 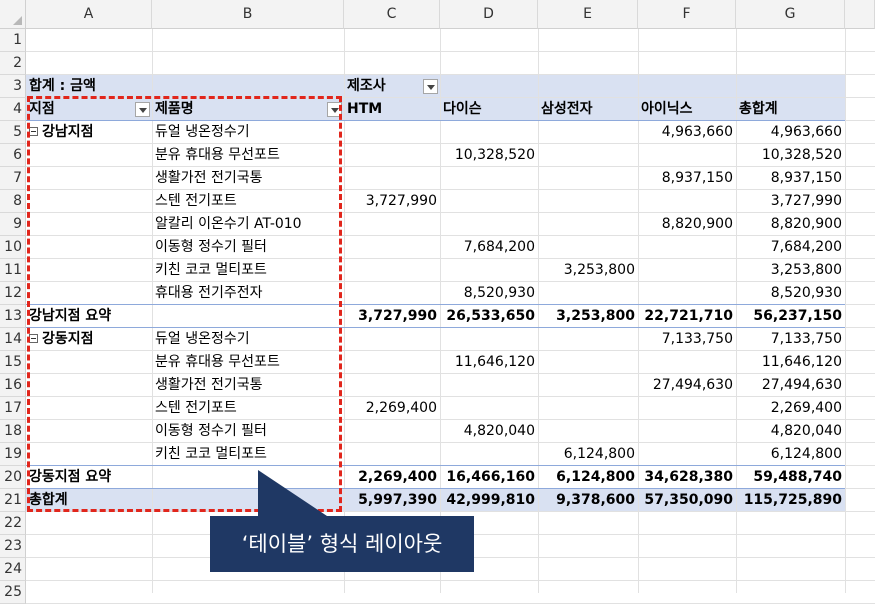 What do you see at coordinates (790, 109) in the screenshot?
I see `manufacturer-header: 총합계` at bounding box center [790, 109].